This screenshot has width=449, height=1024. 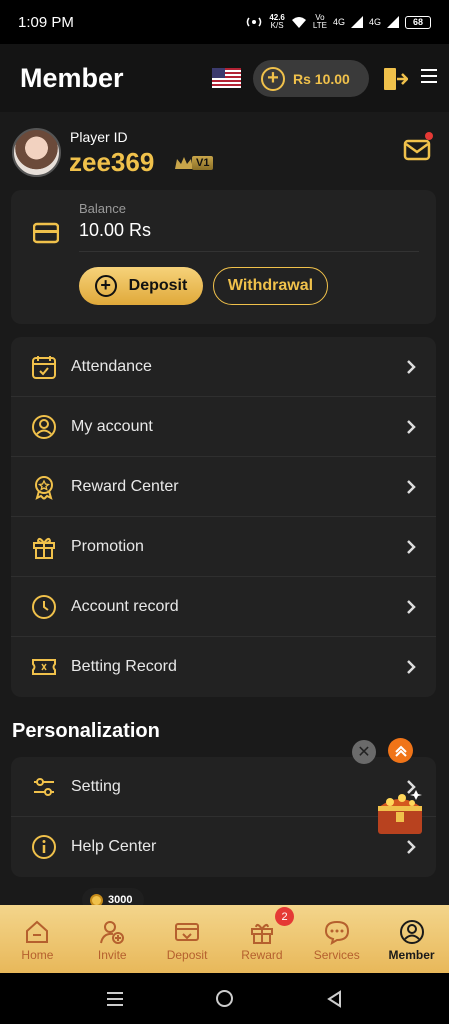 I want to click on tab-home: Home, so click(x=37, y=939).